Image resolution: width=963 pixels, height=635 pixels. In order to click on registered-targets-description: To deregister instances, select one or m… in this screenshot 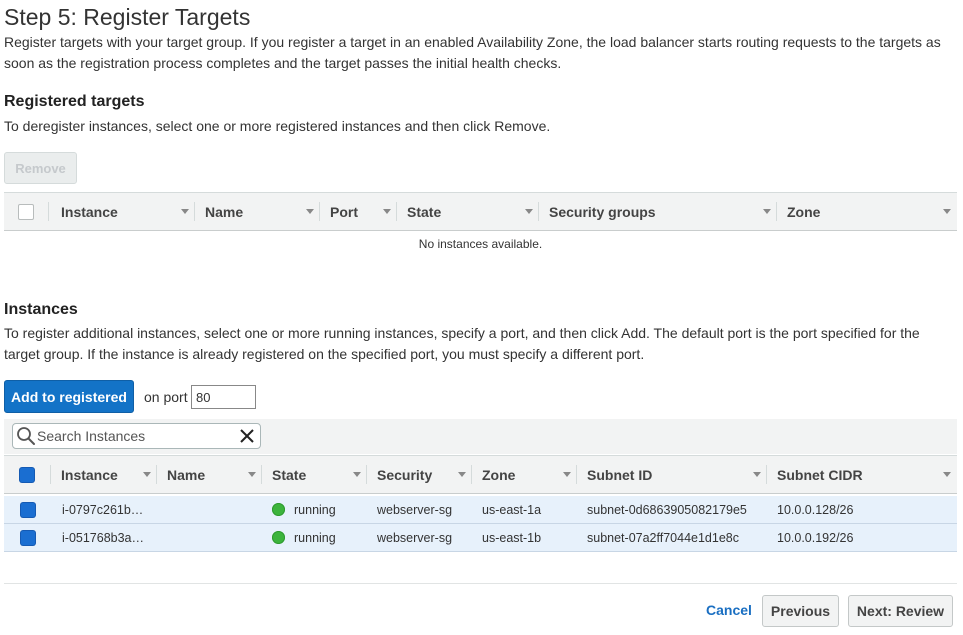, I will do `click(277, 126)`.